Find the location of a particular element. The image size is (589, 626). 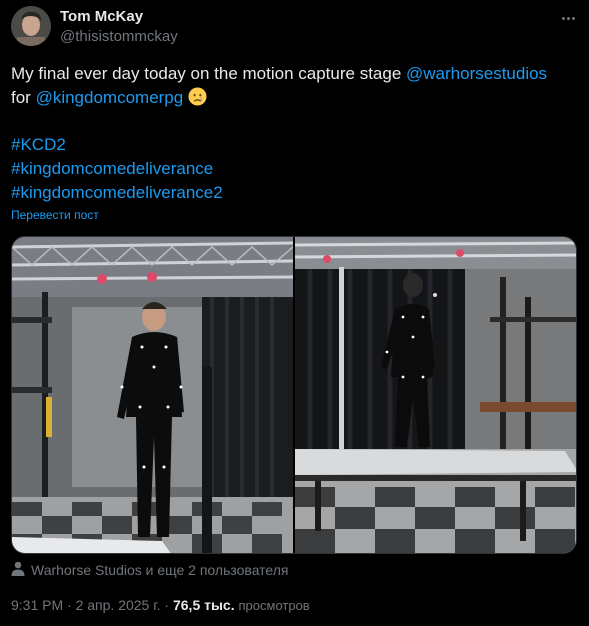

more-options-icon is located at coordinates (568, 18).